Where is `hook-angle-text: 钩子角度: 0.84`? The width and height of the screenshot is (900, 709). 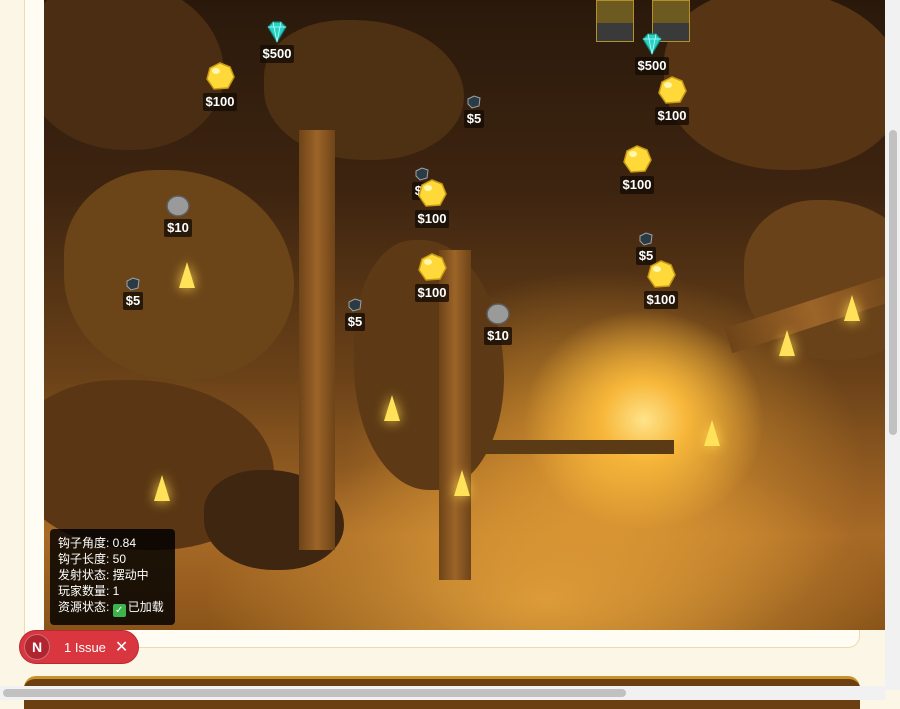 hook-angle-text: 钩子角度: 0.84 is located at coordinates (97, 543).